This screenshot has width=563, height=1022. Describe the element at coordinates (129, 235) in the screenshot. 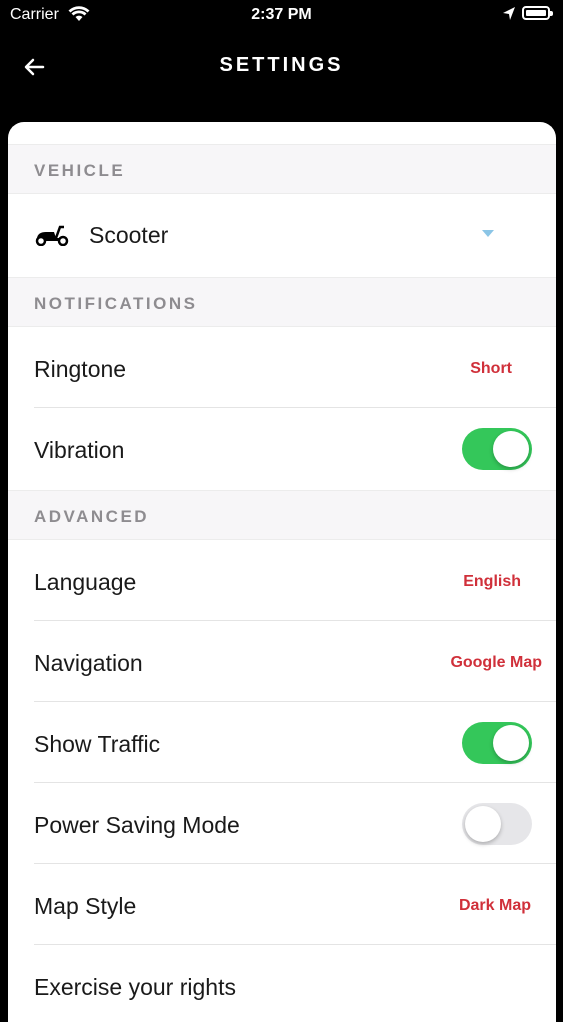

I see `vehicle-selected-label: Scooter` at that location.